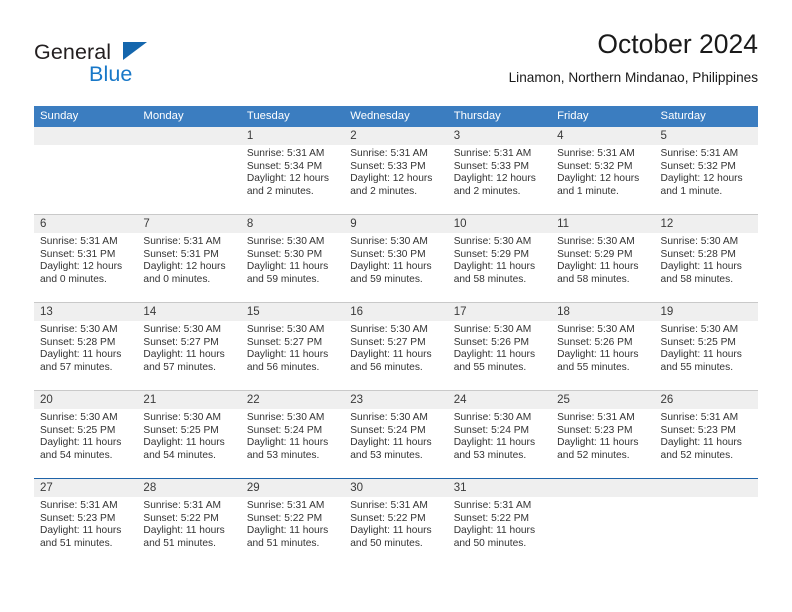  I want to click on weekday-header-monday: Monday, so click(189, 116).